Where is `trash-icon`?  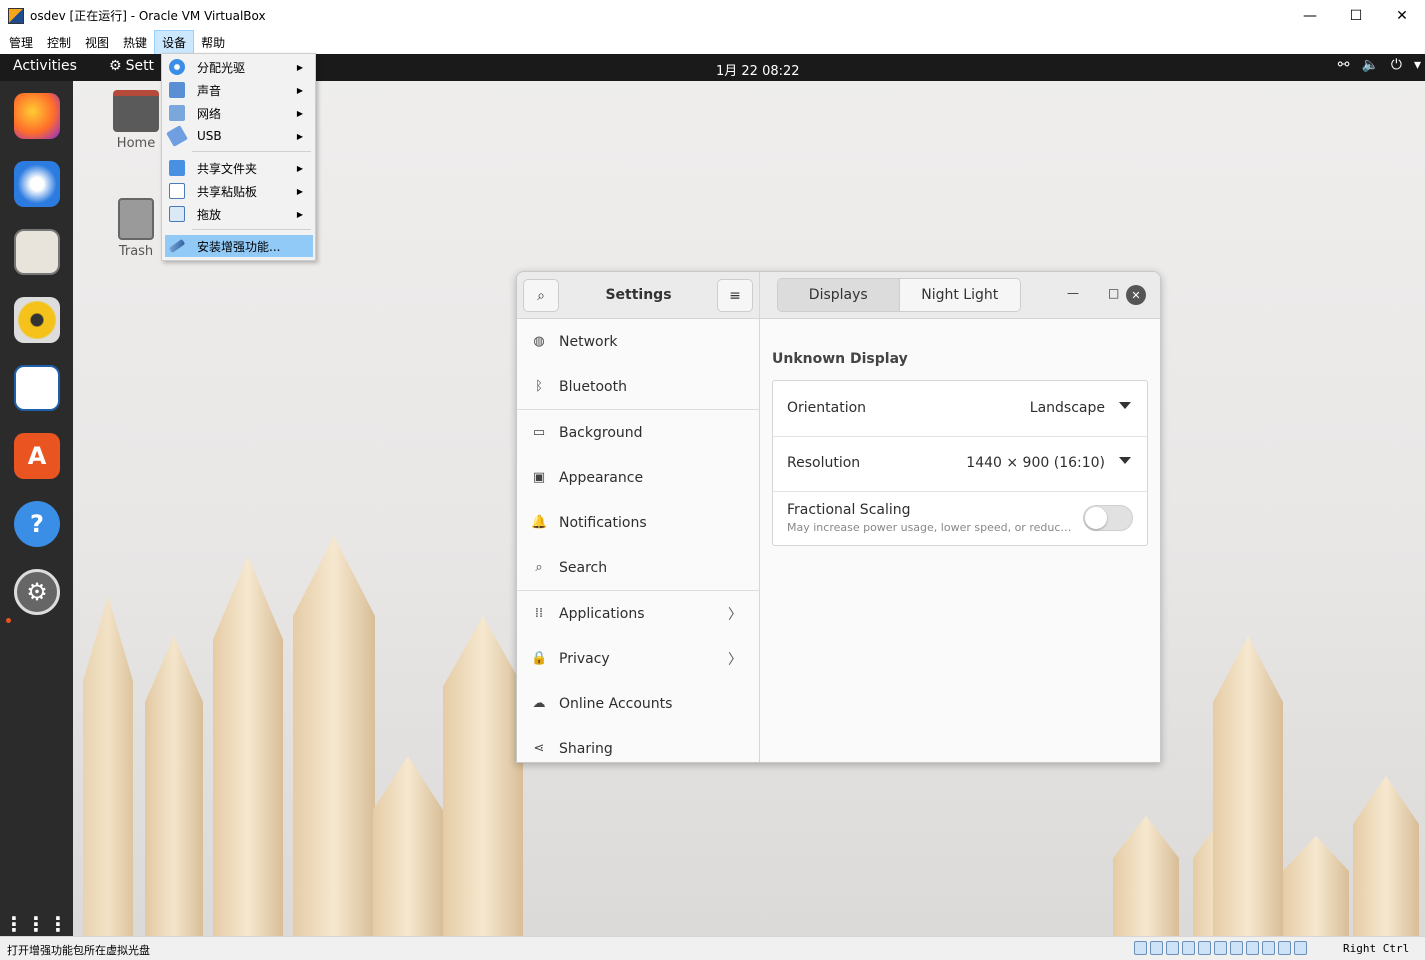 trash-icon is located at coordinates (136, 219).